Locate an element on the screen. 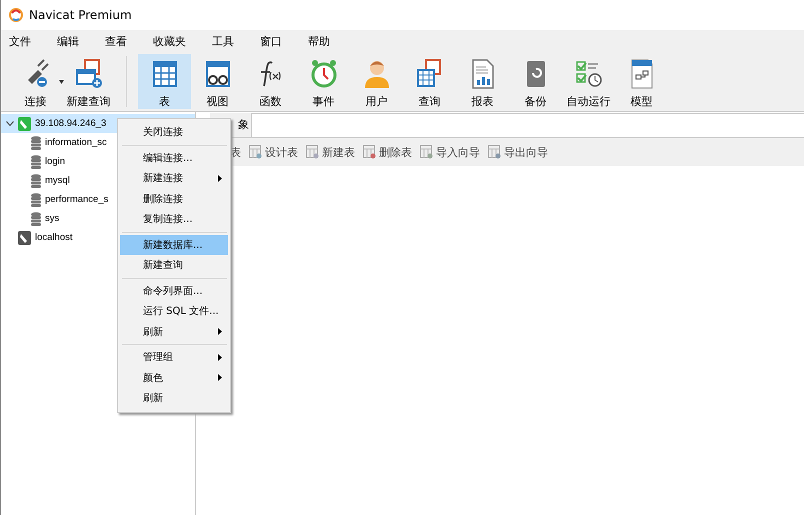 Image resolution: width=804 pixels, height=515 pixels. toolbar-button: 报表 is located at coordinates (482, 81).